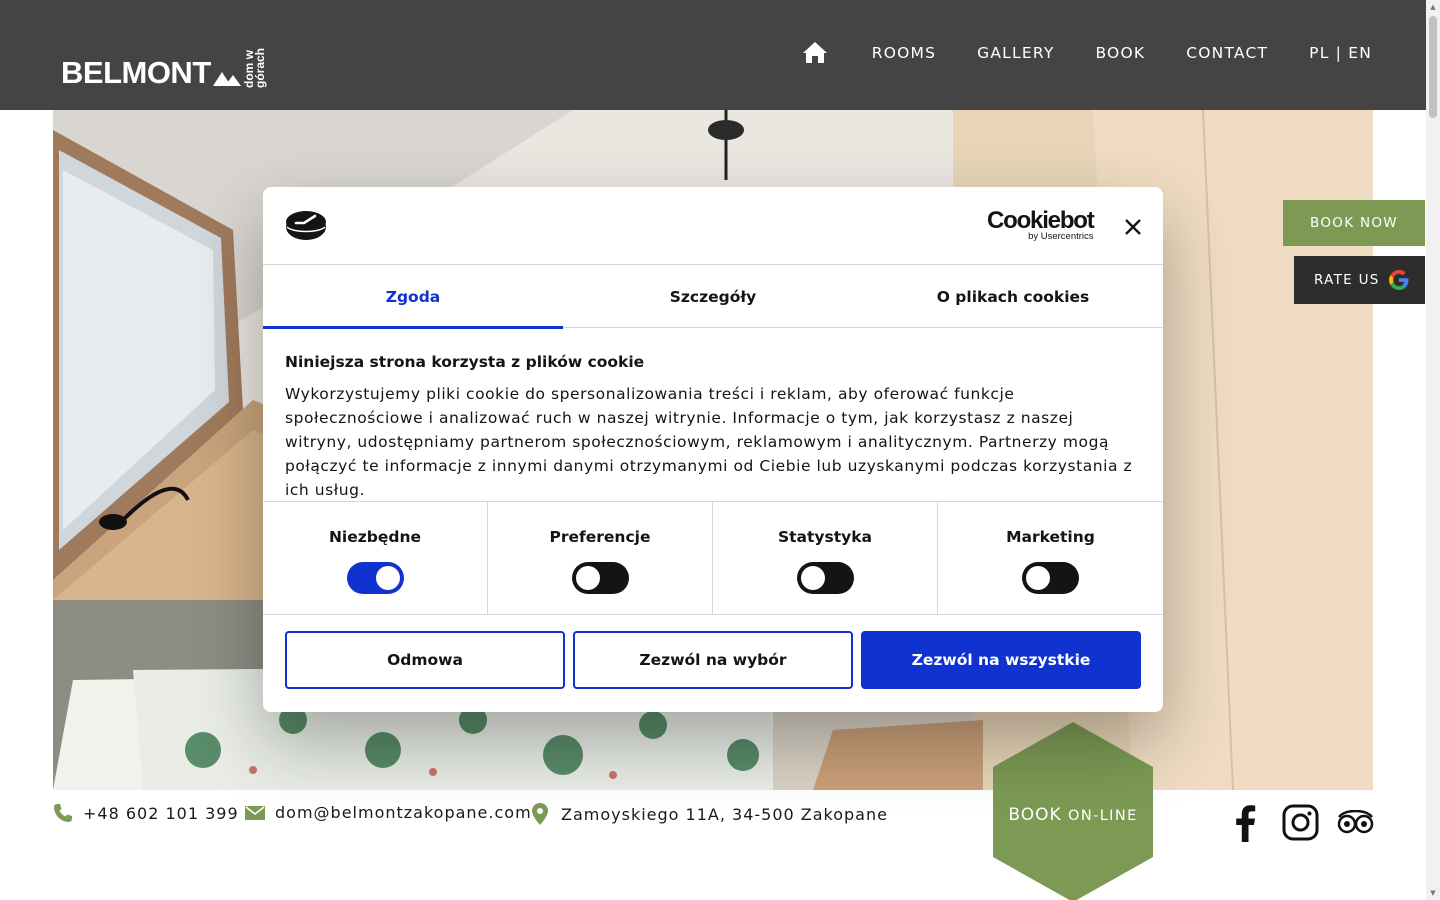 This screenshot has width=1440, height=900. I want to click on book-now-button: BOOK NOW, so click(1354, 223).